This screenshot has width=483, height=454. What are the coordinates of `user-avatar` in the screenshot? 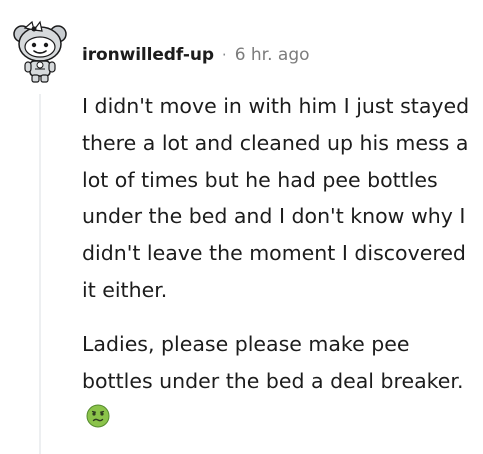 It's located at (40, 49).